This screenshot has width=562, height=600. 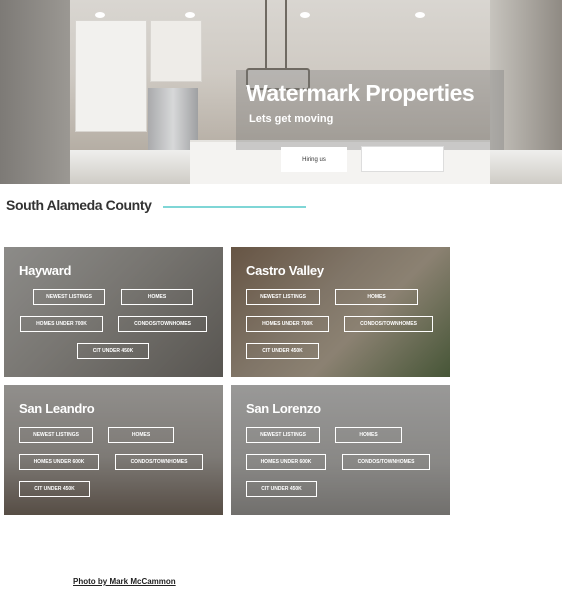 I want to click on secondary-button, so click(x=402, y=159).